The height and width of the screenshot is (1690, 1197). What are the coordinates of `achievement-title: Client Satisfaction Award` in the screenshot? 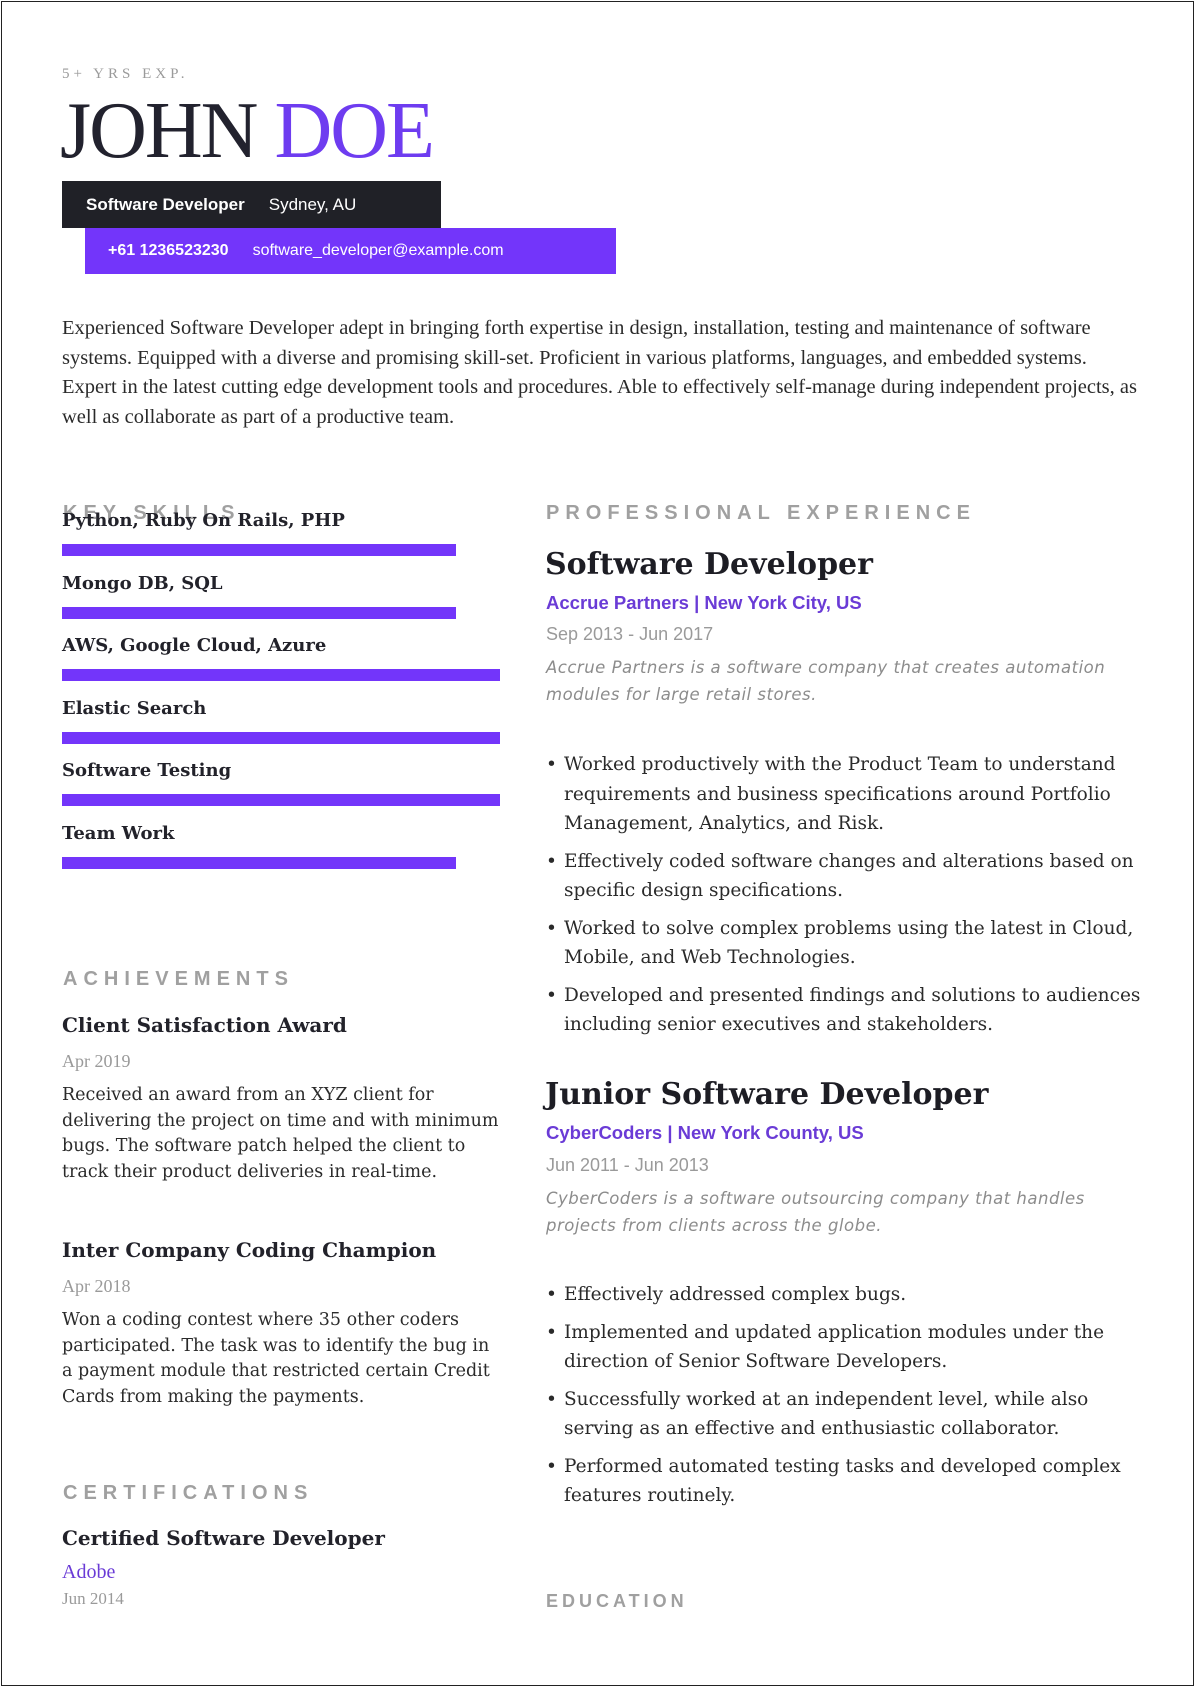 It's located at (204, 1025).